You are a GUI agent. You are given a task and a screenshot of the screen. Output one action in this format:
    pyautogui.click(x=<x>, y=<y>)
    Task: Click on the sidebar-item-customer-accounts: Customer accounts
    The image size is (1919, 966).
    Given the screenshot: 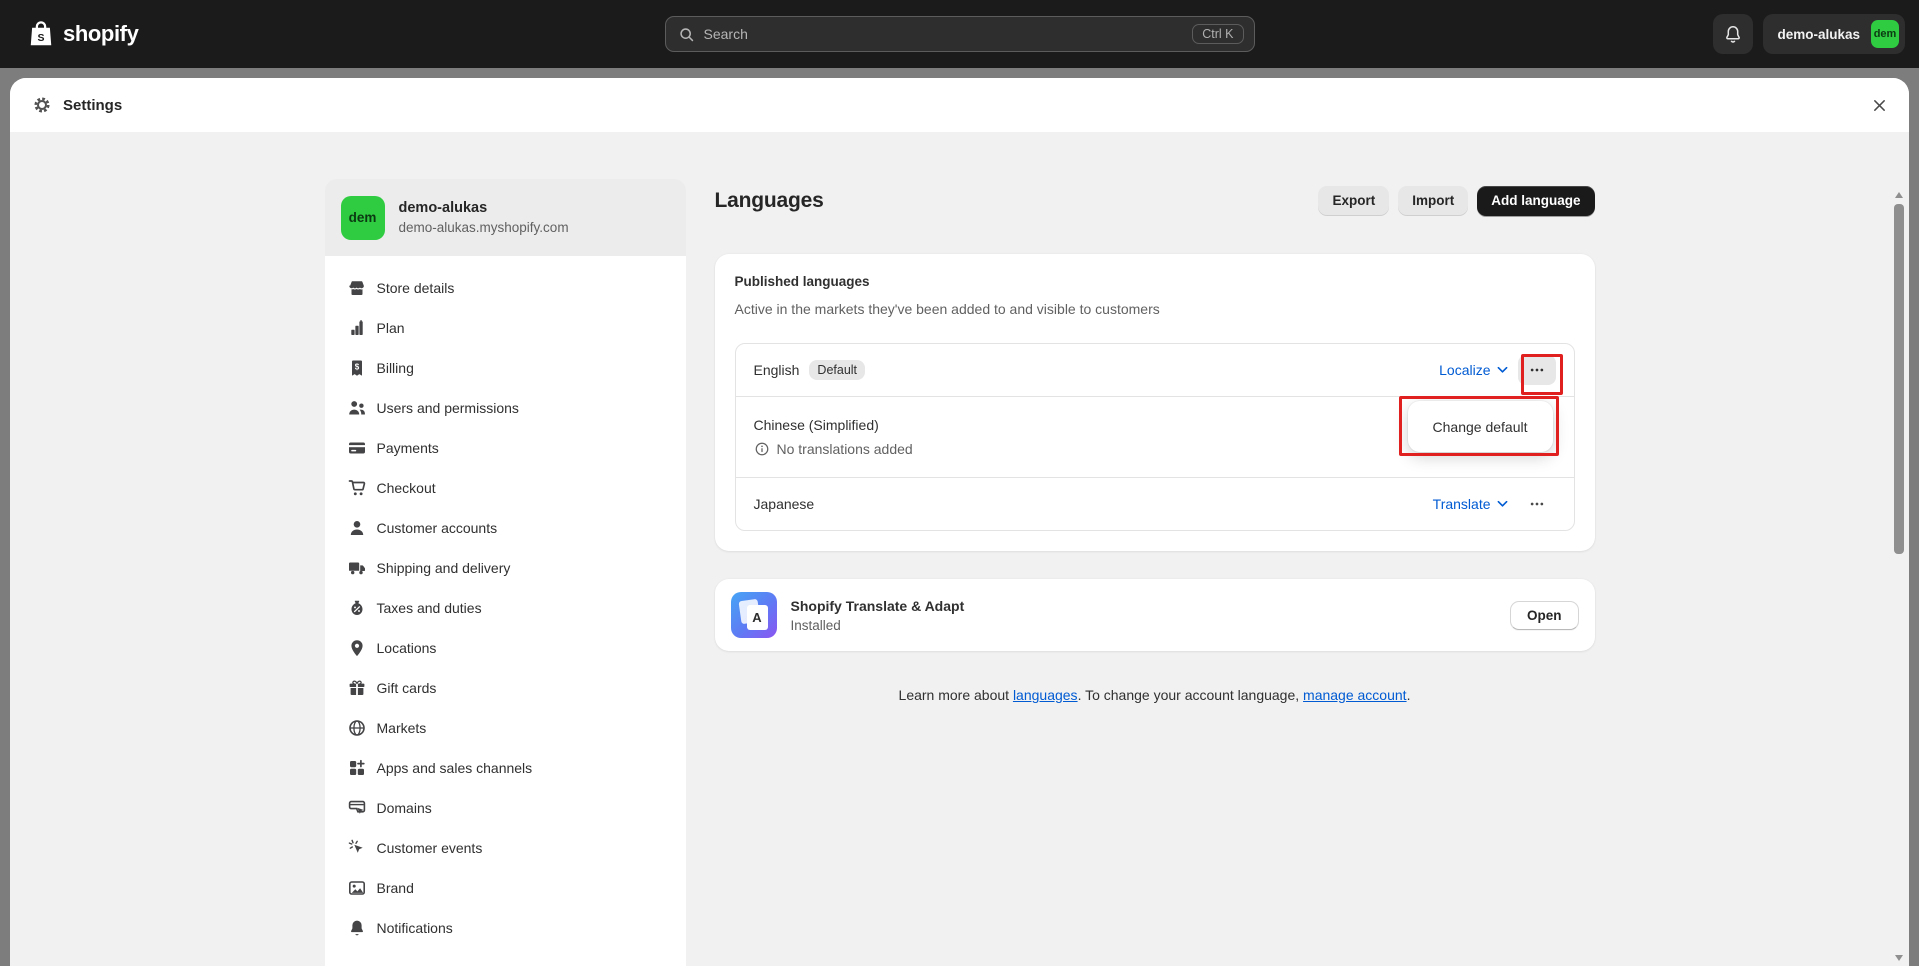 What is the action you would take?
    pyautogui.click(x=505, y=528)
    